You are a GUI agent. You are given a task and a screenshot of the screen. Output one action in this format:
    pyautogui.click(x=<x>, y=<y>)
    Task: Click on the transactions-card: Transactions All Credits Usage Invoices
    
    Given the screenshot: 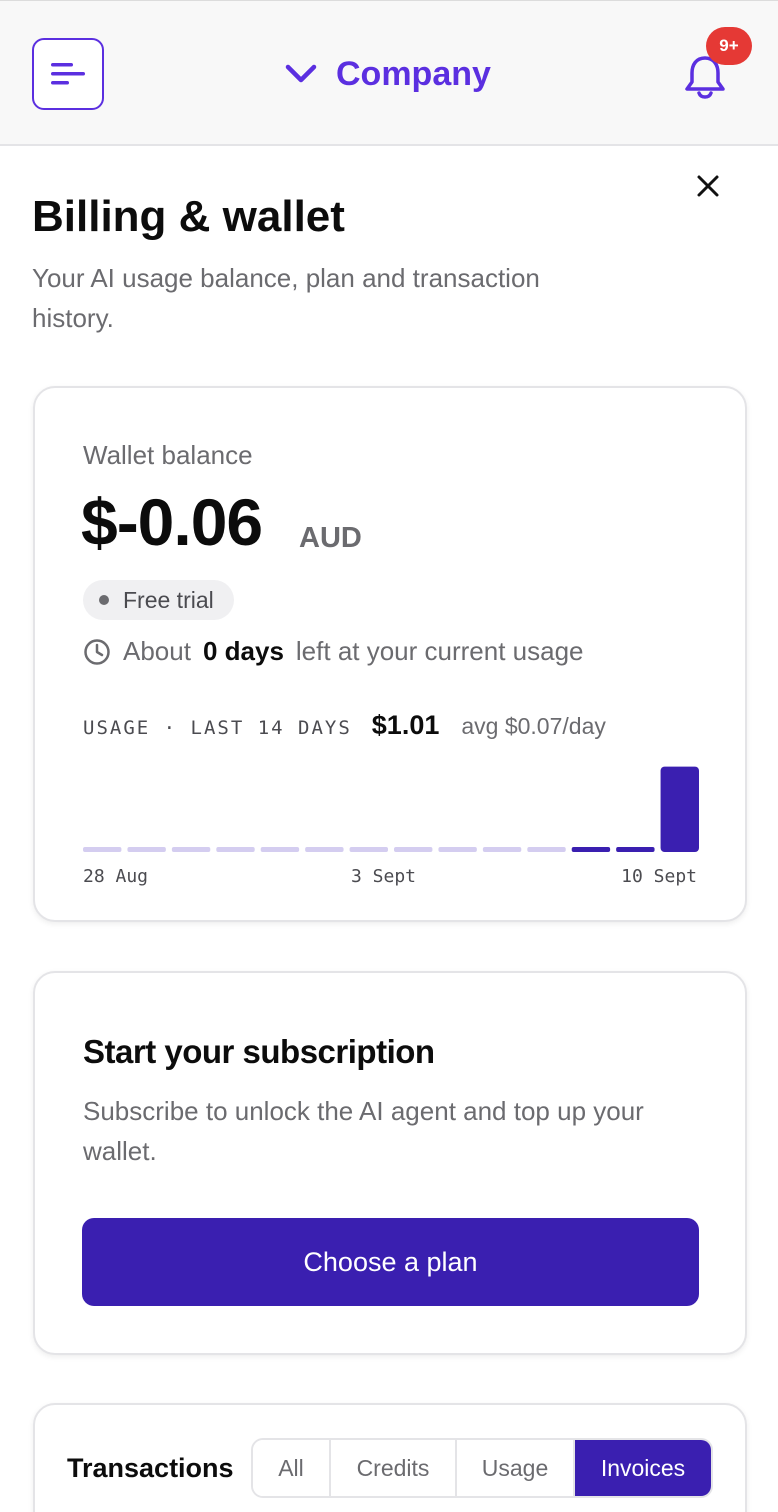 What is the action you would take?
    pyautogui.click(x=390, y=1457)
    